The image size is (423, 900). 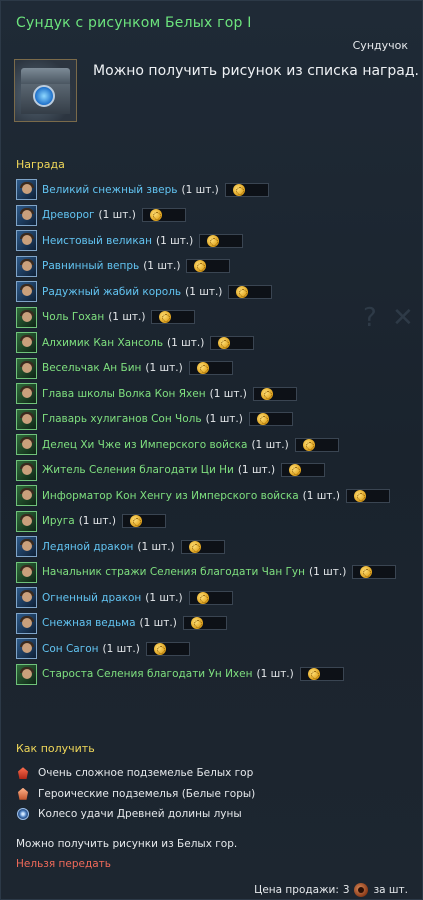 I want to click on dungeon-hard-icon, so click(x=23, y=773).